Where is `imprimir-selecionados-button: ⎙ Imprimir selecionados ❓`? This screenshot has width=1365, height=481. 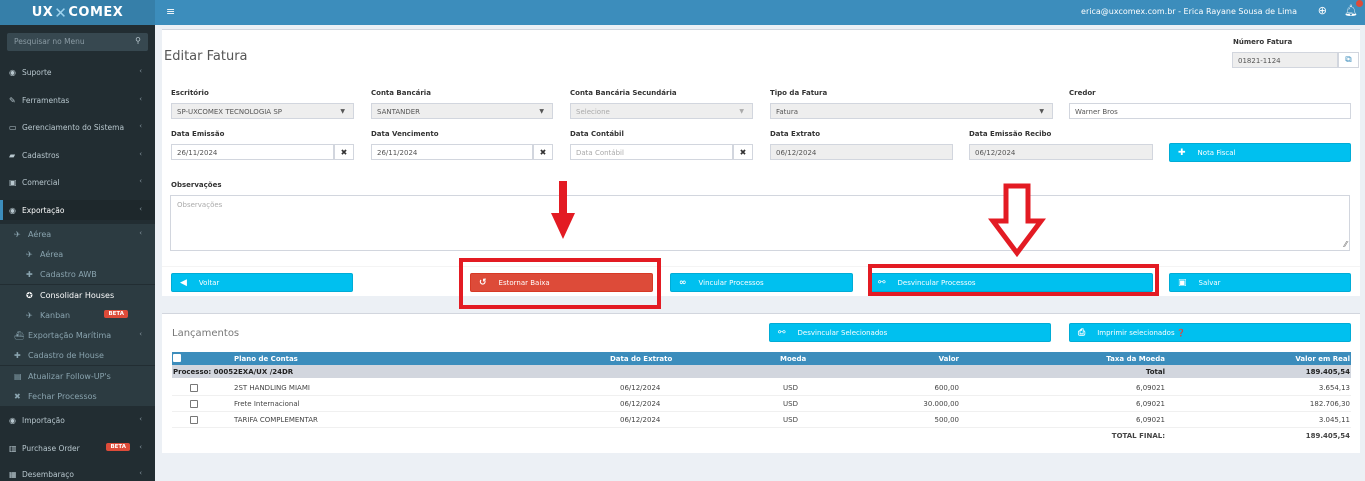
imprimir-selecionados-button: ⎙ Imprimir selecionados ❓ is located at coordinates (1210, 332).